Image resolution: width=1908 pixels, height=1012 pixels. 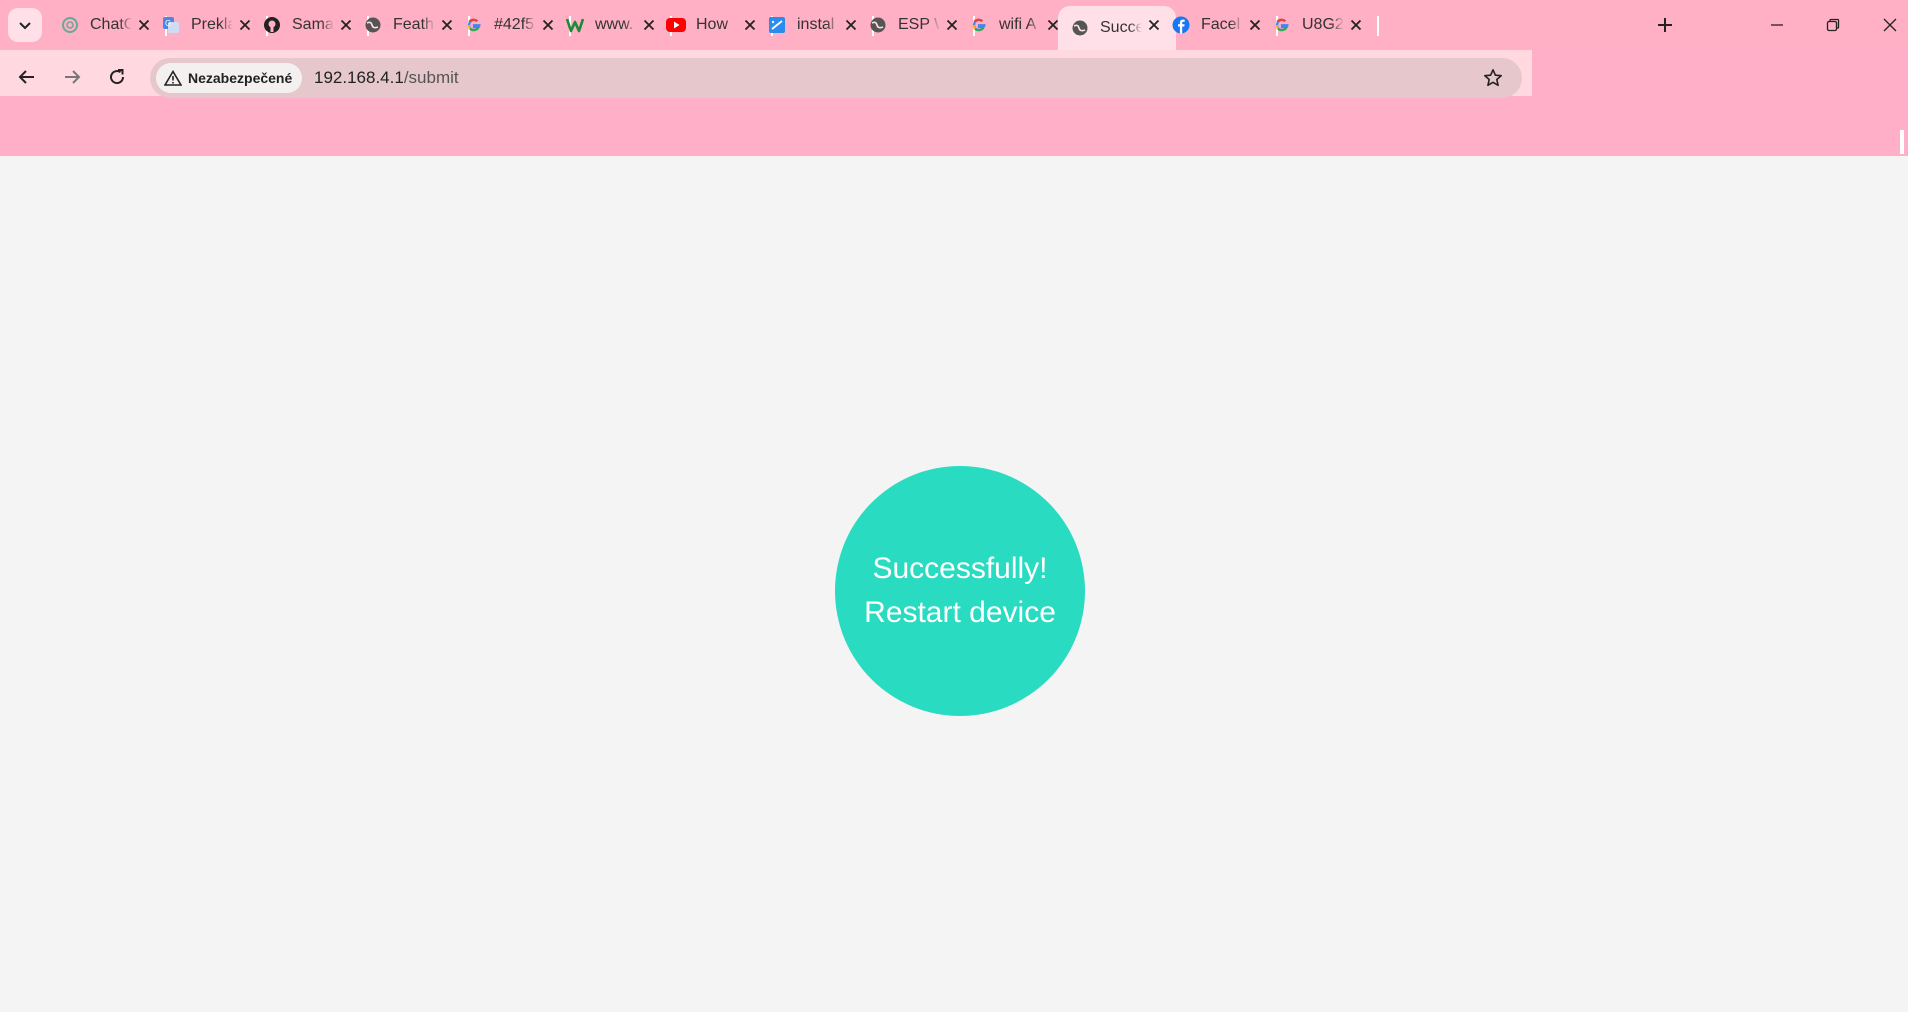 I want to click on forward-button, so click(x=72, y=77).